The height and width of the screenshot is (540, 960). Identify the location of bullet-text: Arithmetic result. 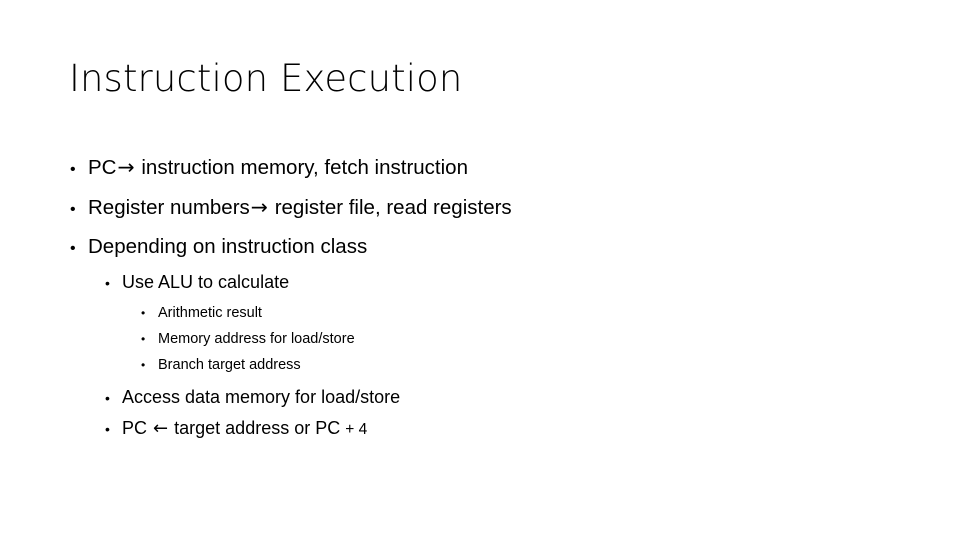
(210, 313).